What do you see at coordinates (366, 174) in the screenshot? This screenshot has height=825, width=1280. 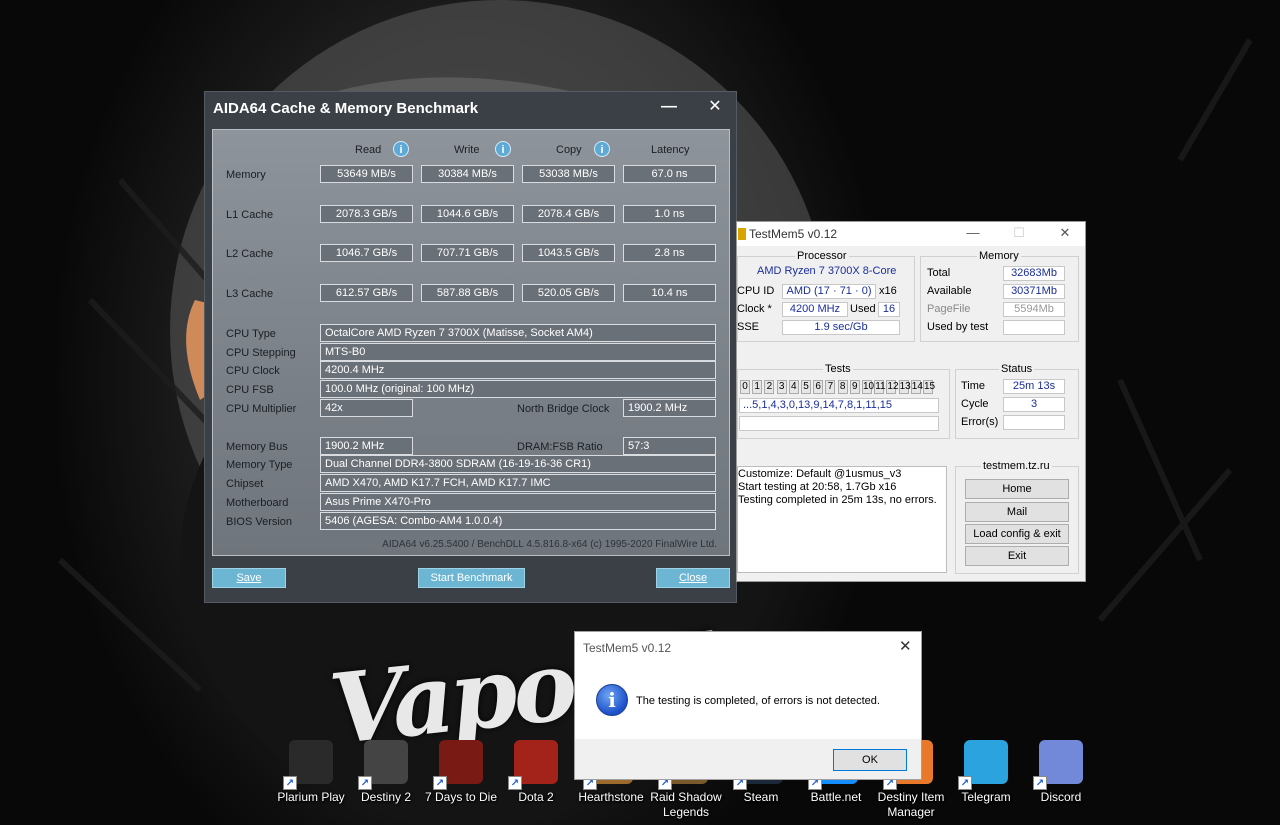 I see `memory-read-value: 53649 MB/s` at bounding box center [366, 174].